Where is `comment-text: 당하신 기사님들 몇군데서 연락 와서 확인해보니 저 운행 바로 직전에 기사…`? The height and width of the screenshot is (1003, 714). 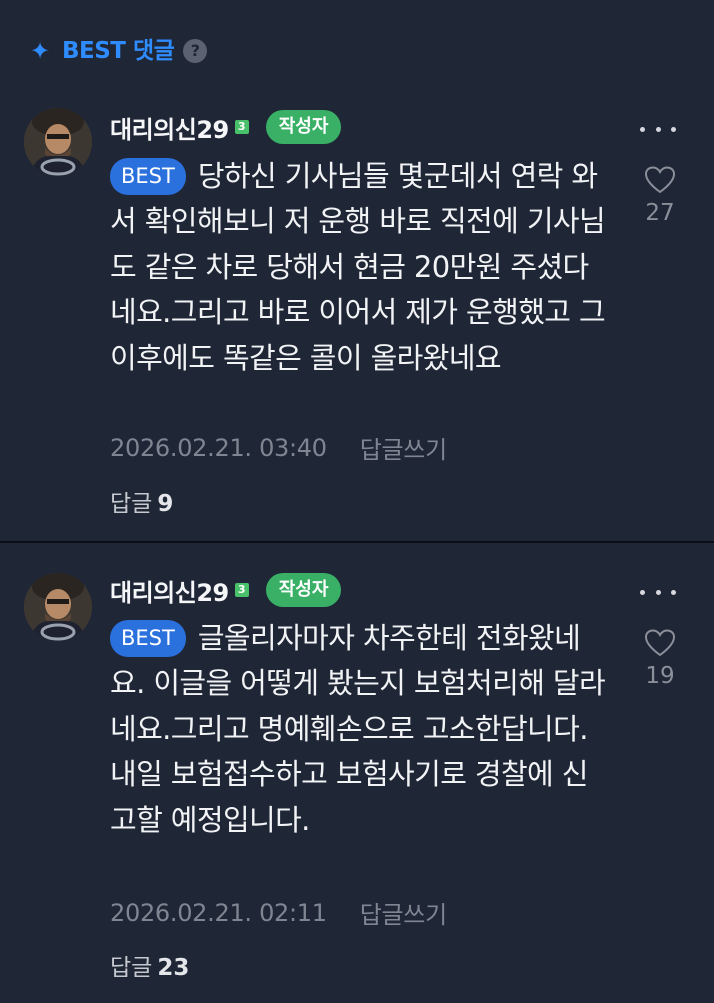
comment-text: 당하신 기사님들 몇군데서 연락 와서 확인해보니 저 운행 바로 직전에 기사… is located at coordinates (358, 267).